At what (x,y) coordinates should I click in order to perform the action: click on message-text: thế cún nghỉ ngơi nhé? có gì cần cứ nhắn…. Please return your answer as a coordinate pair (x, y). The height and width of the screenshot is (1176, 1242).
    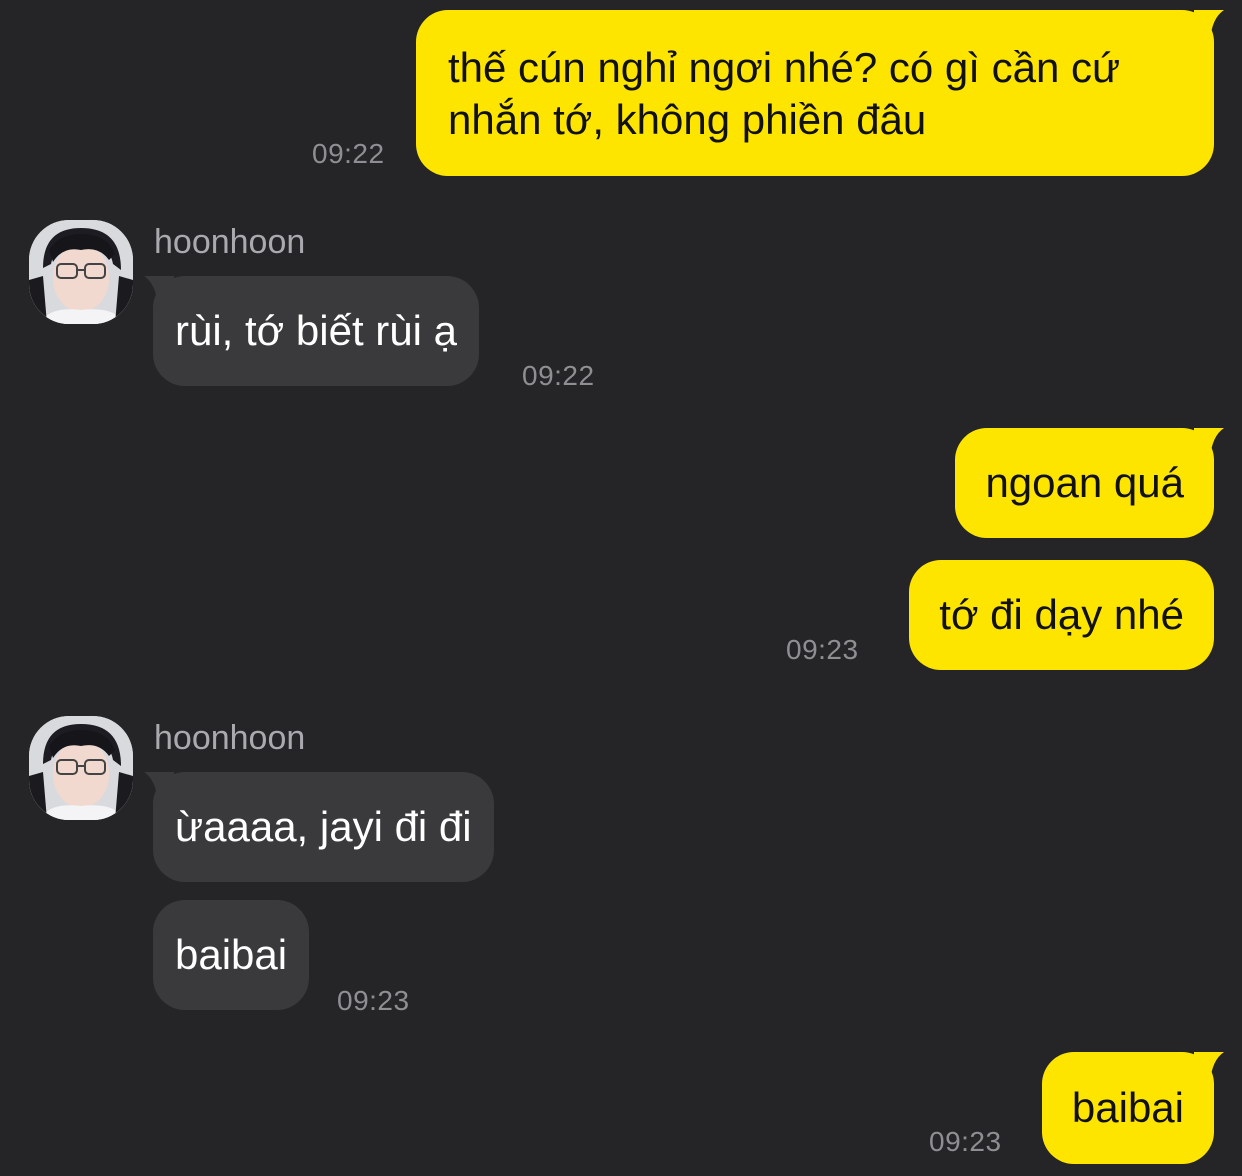
    Looking at the image, I should click on (784, 93).